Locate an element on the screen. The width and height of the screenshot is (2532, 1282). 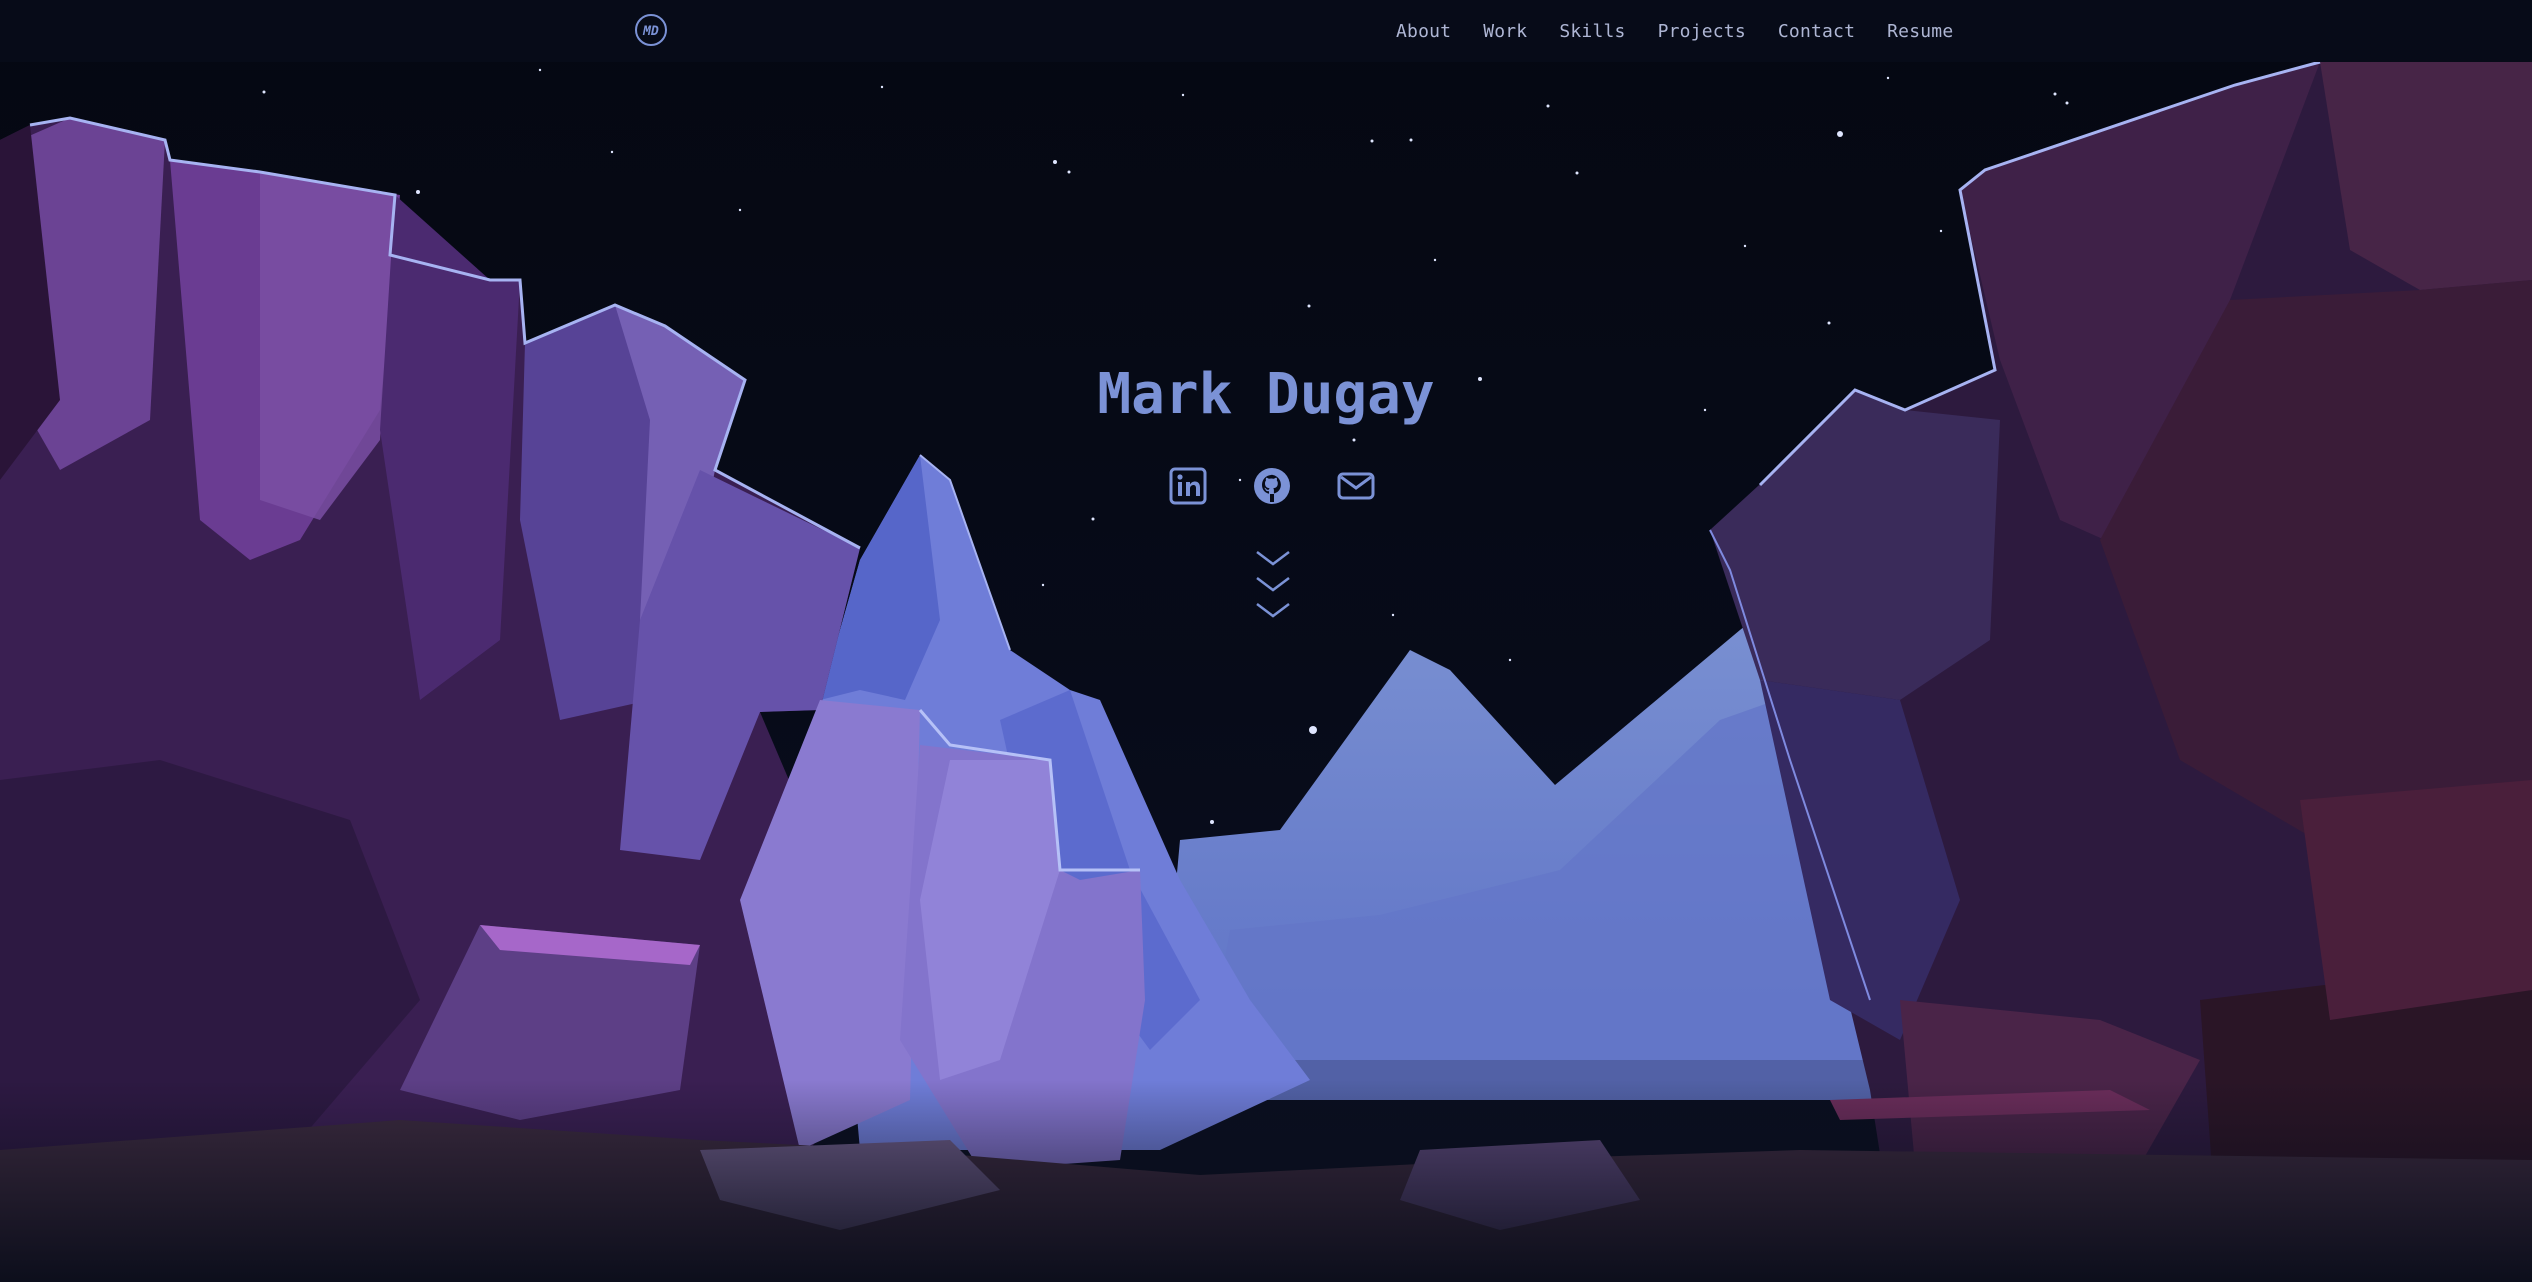
triple-chevron-down-icon is located at coordinates (1273, 588).